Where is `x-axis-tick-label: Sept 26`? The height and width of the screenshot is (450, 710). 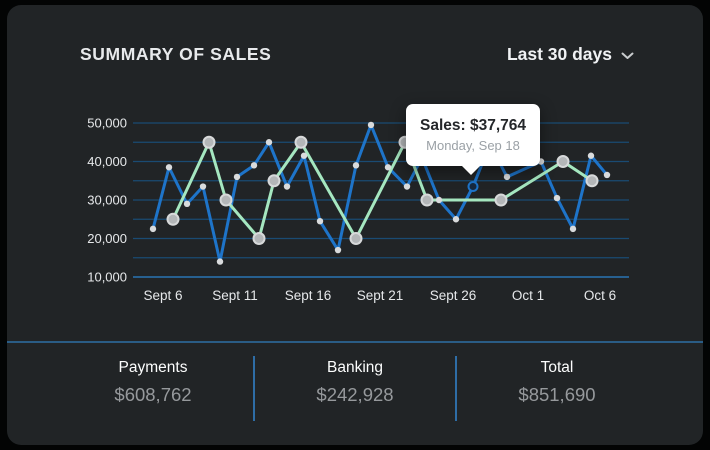 x-axis-tick-label: Sept 26 is located at coordinates (453, 295).